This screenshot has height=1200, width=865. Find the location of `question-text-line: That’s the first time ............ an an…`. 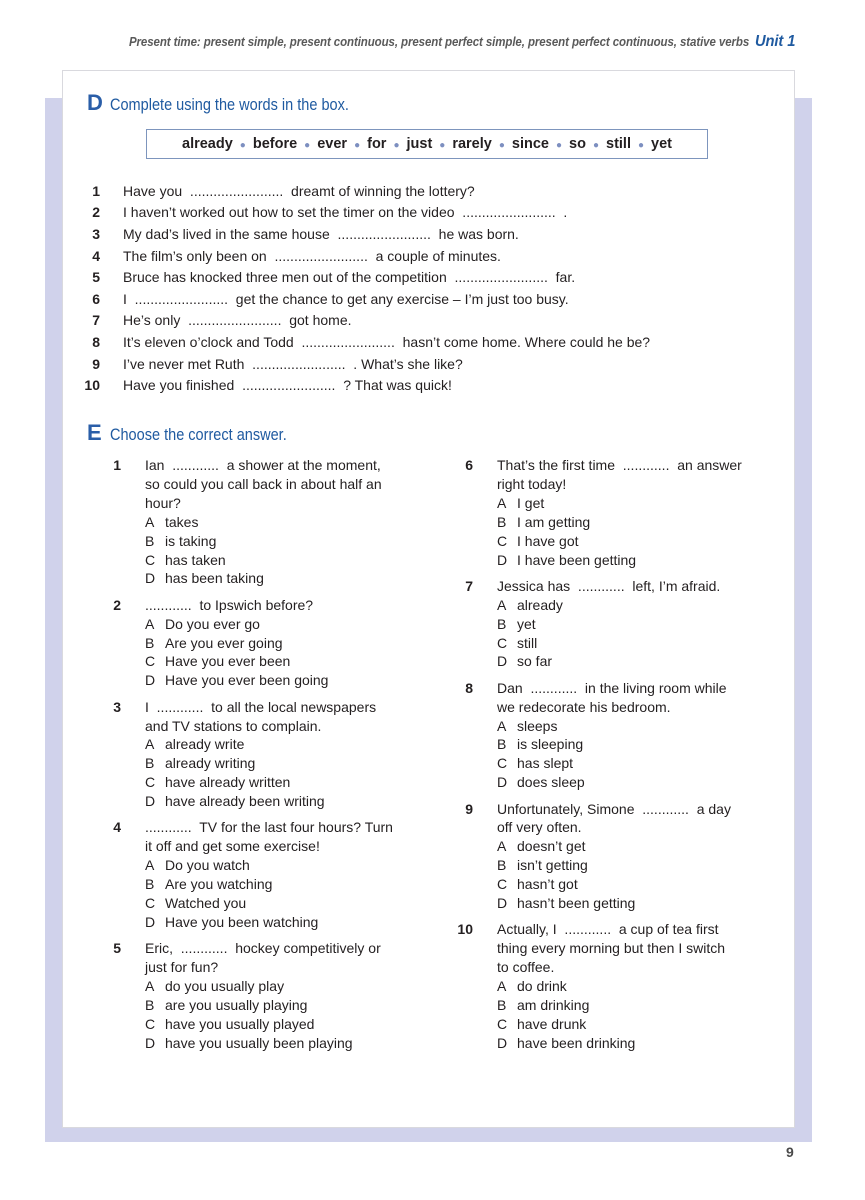

question-text-line: That’s the first time ............ an an… is located at coordinates (619, 465).